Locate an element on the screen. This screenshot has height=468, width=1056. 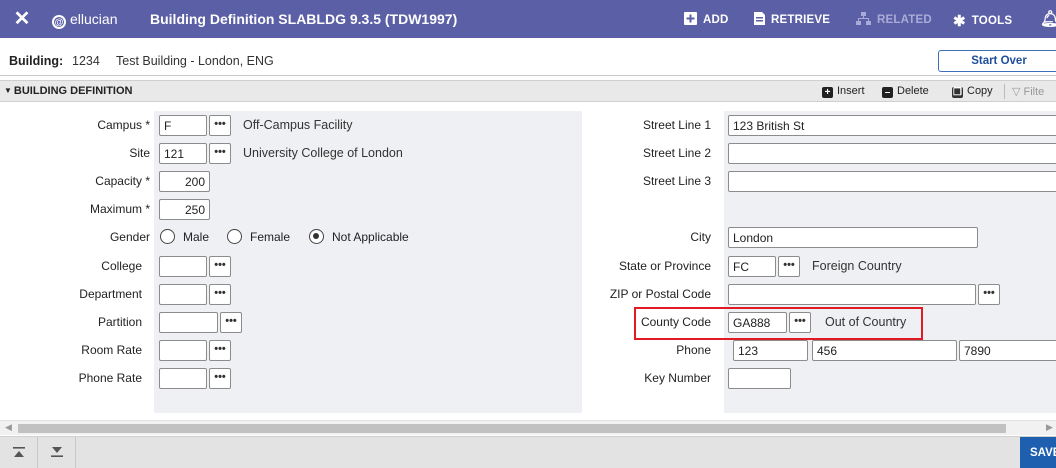
retrieve-label: RETRIEVE is located at coordinates (801, 20).